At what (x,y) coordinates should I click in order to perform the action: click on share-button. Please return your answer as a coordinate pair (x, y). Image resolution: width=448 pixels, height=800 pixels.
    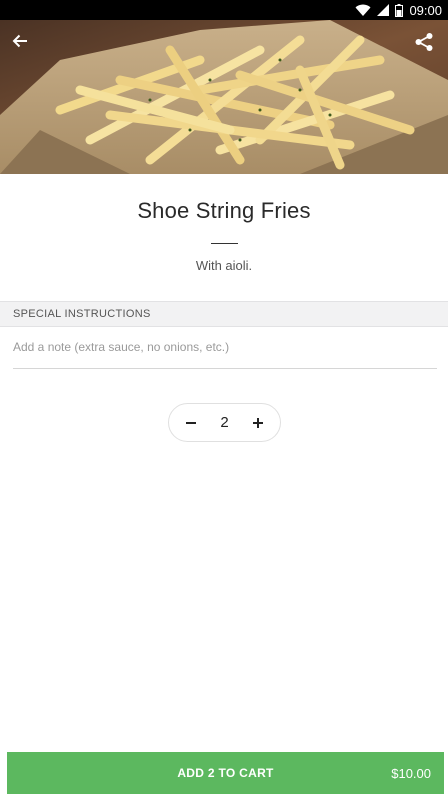
    Looking at the image, I should click on (426, 44).